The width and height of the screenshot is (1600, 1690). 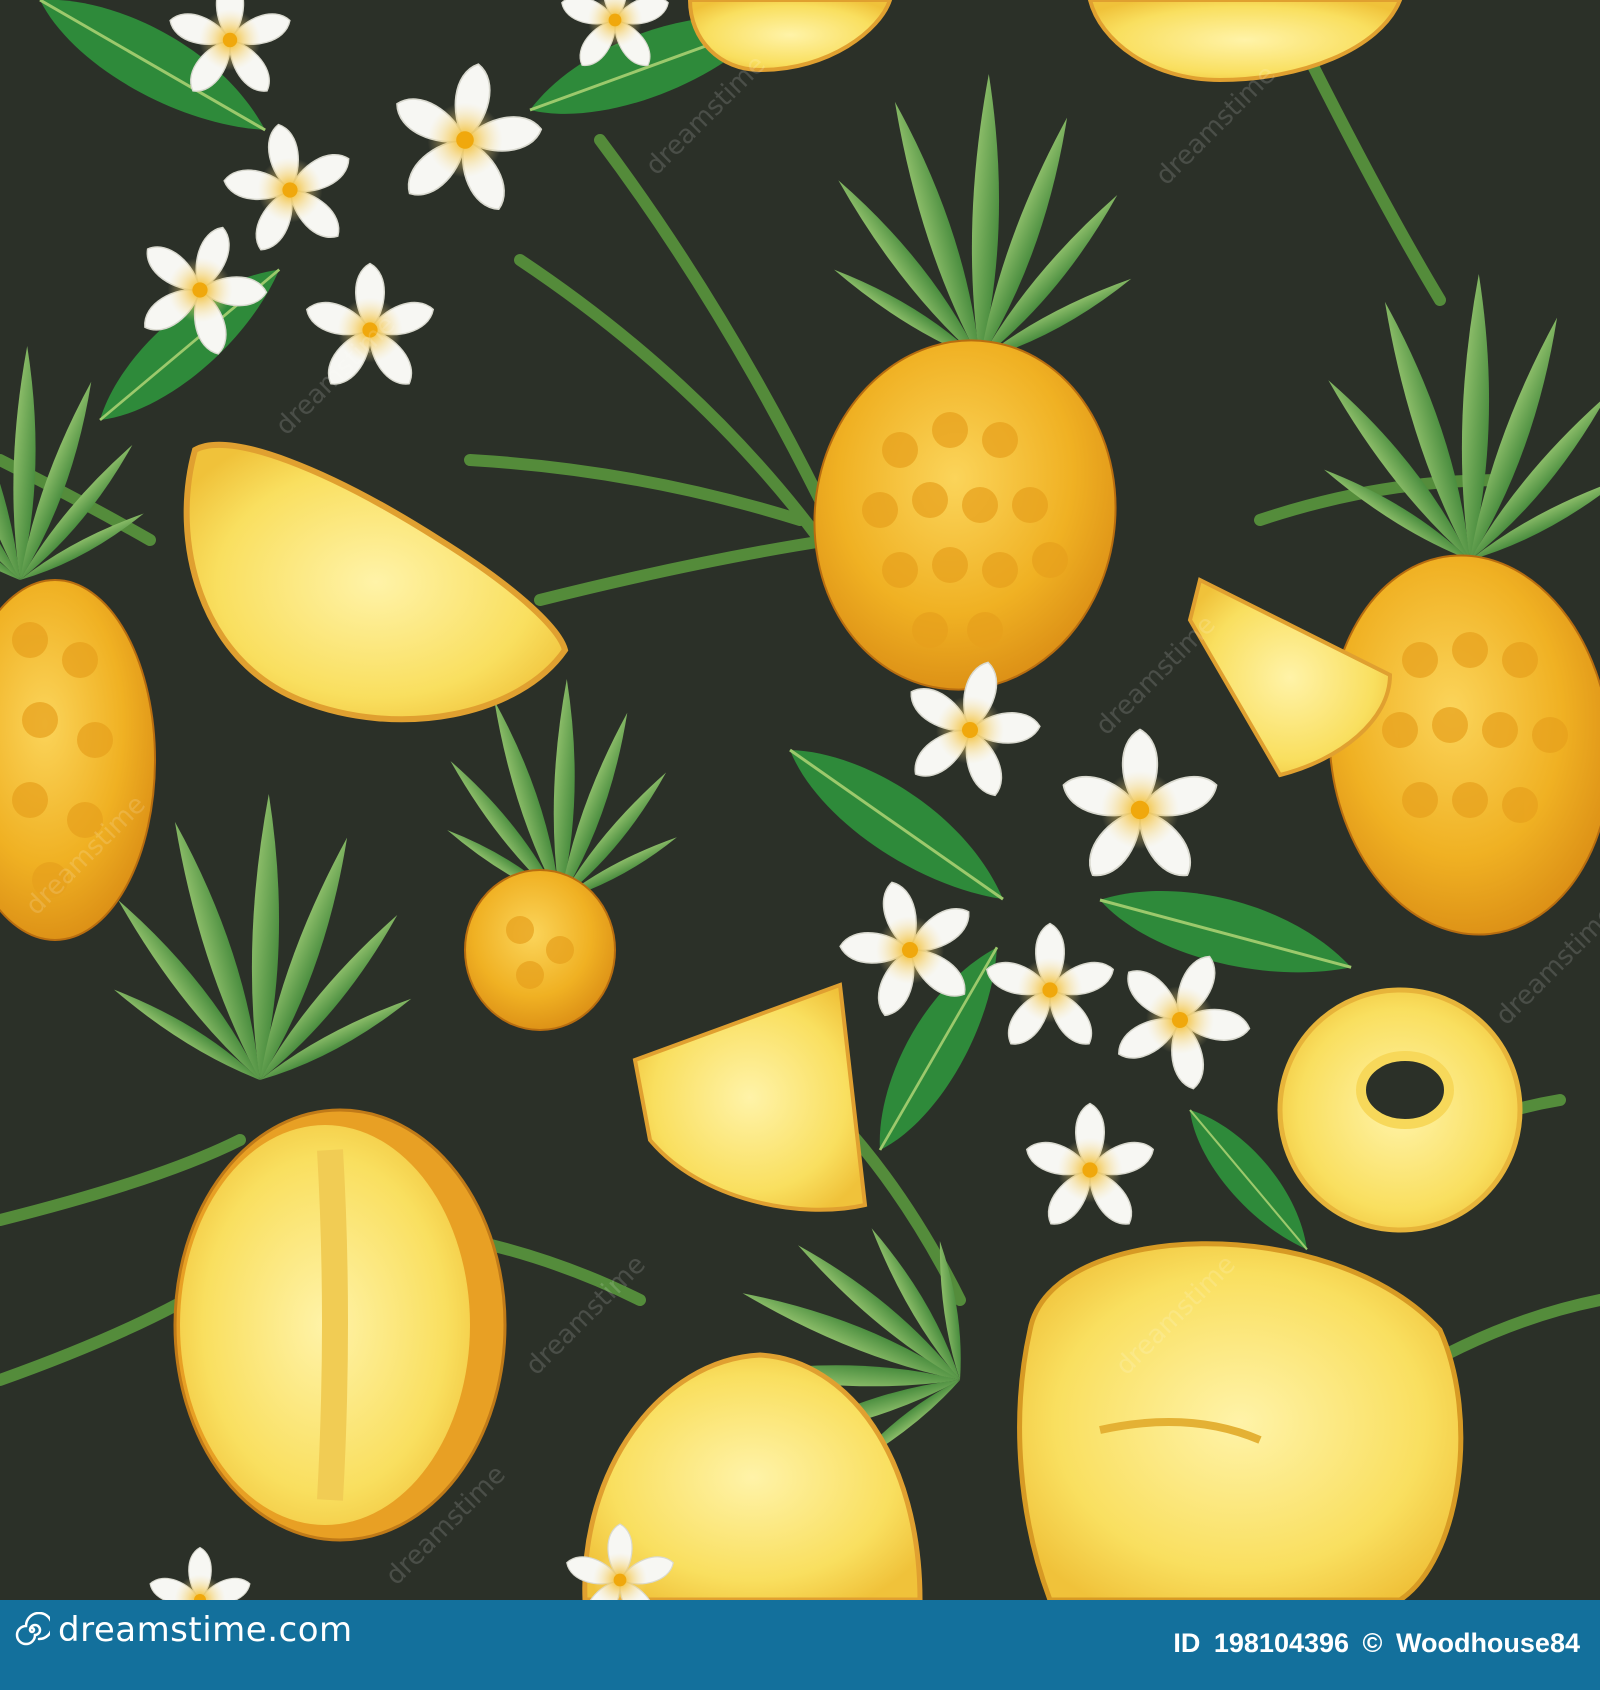 I want to click on brand-name: dreamstime.com, so click(x=205, y=1630).